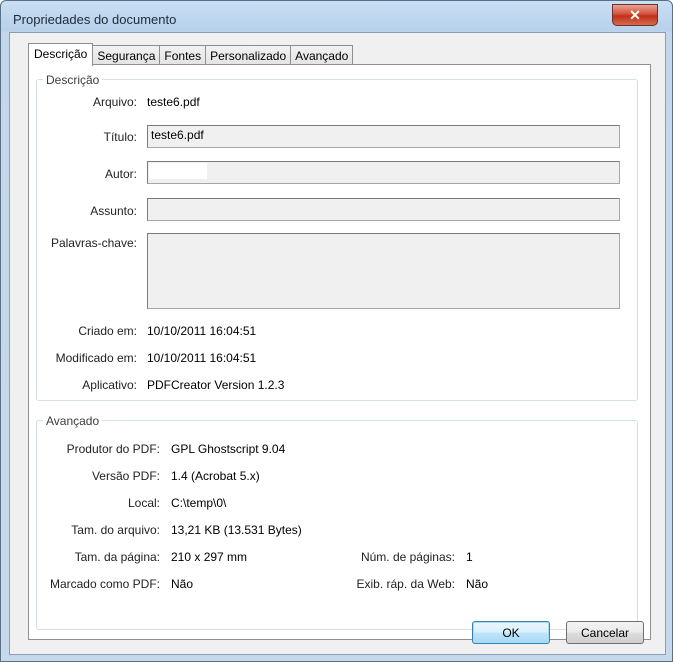 The image size is (673, 662). Describe the element at coordinates (120, 137) in the screenshot. I see `title-label: Título:` at that location.